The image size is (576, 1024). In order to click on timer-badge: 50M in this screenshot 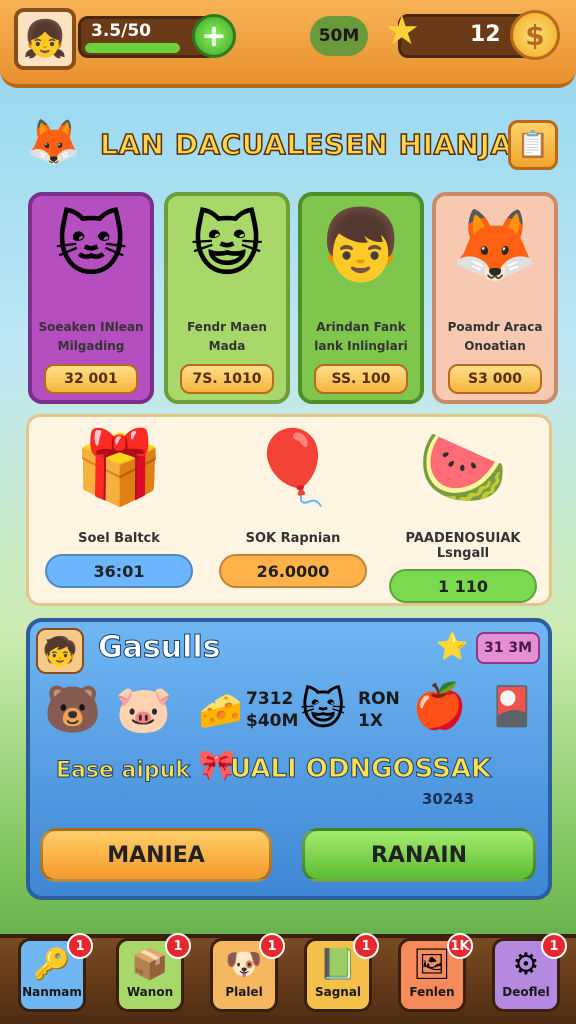, I will do `click(339, 36)`.